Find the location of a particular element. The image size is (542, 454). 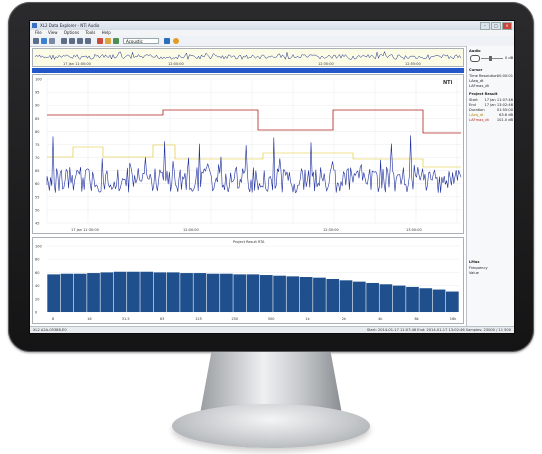

rta-title: Project Result RTA is located at coordinates (249, 242).